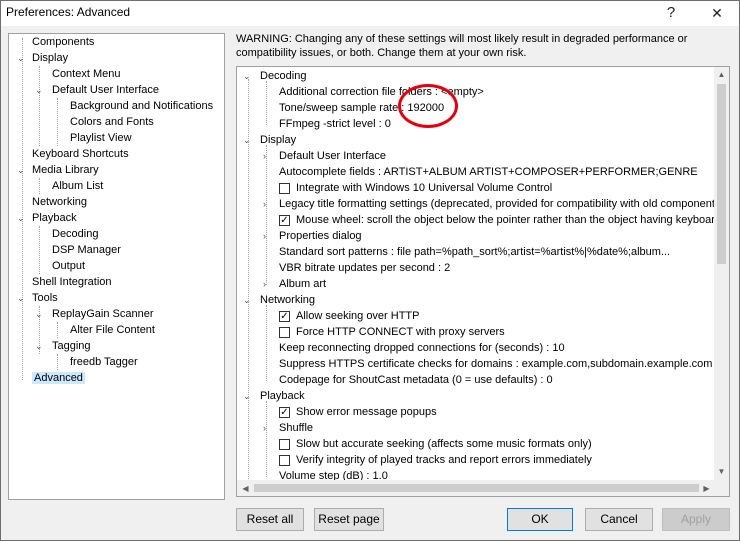 The height and width of the screenshot is (541, 740). I want to click on tree-item-output: Output, so click(59, 266).